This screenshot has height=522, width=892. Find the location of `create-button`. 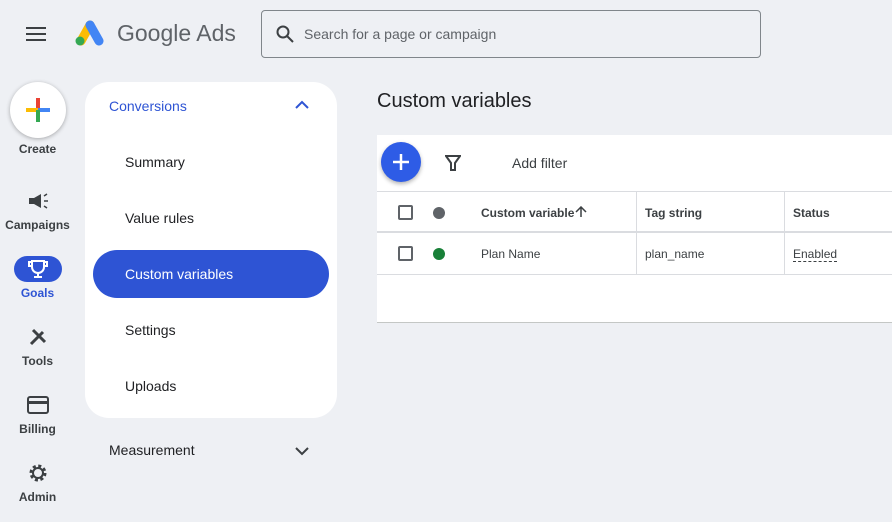

create-button is located at coordinates (38, 110).